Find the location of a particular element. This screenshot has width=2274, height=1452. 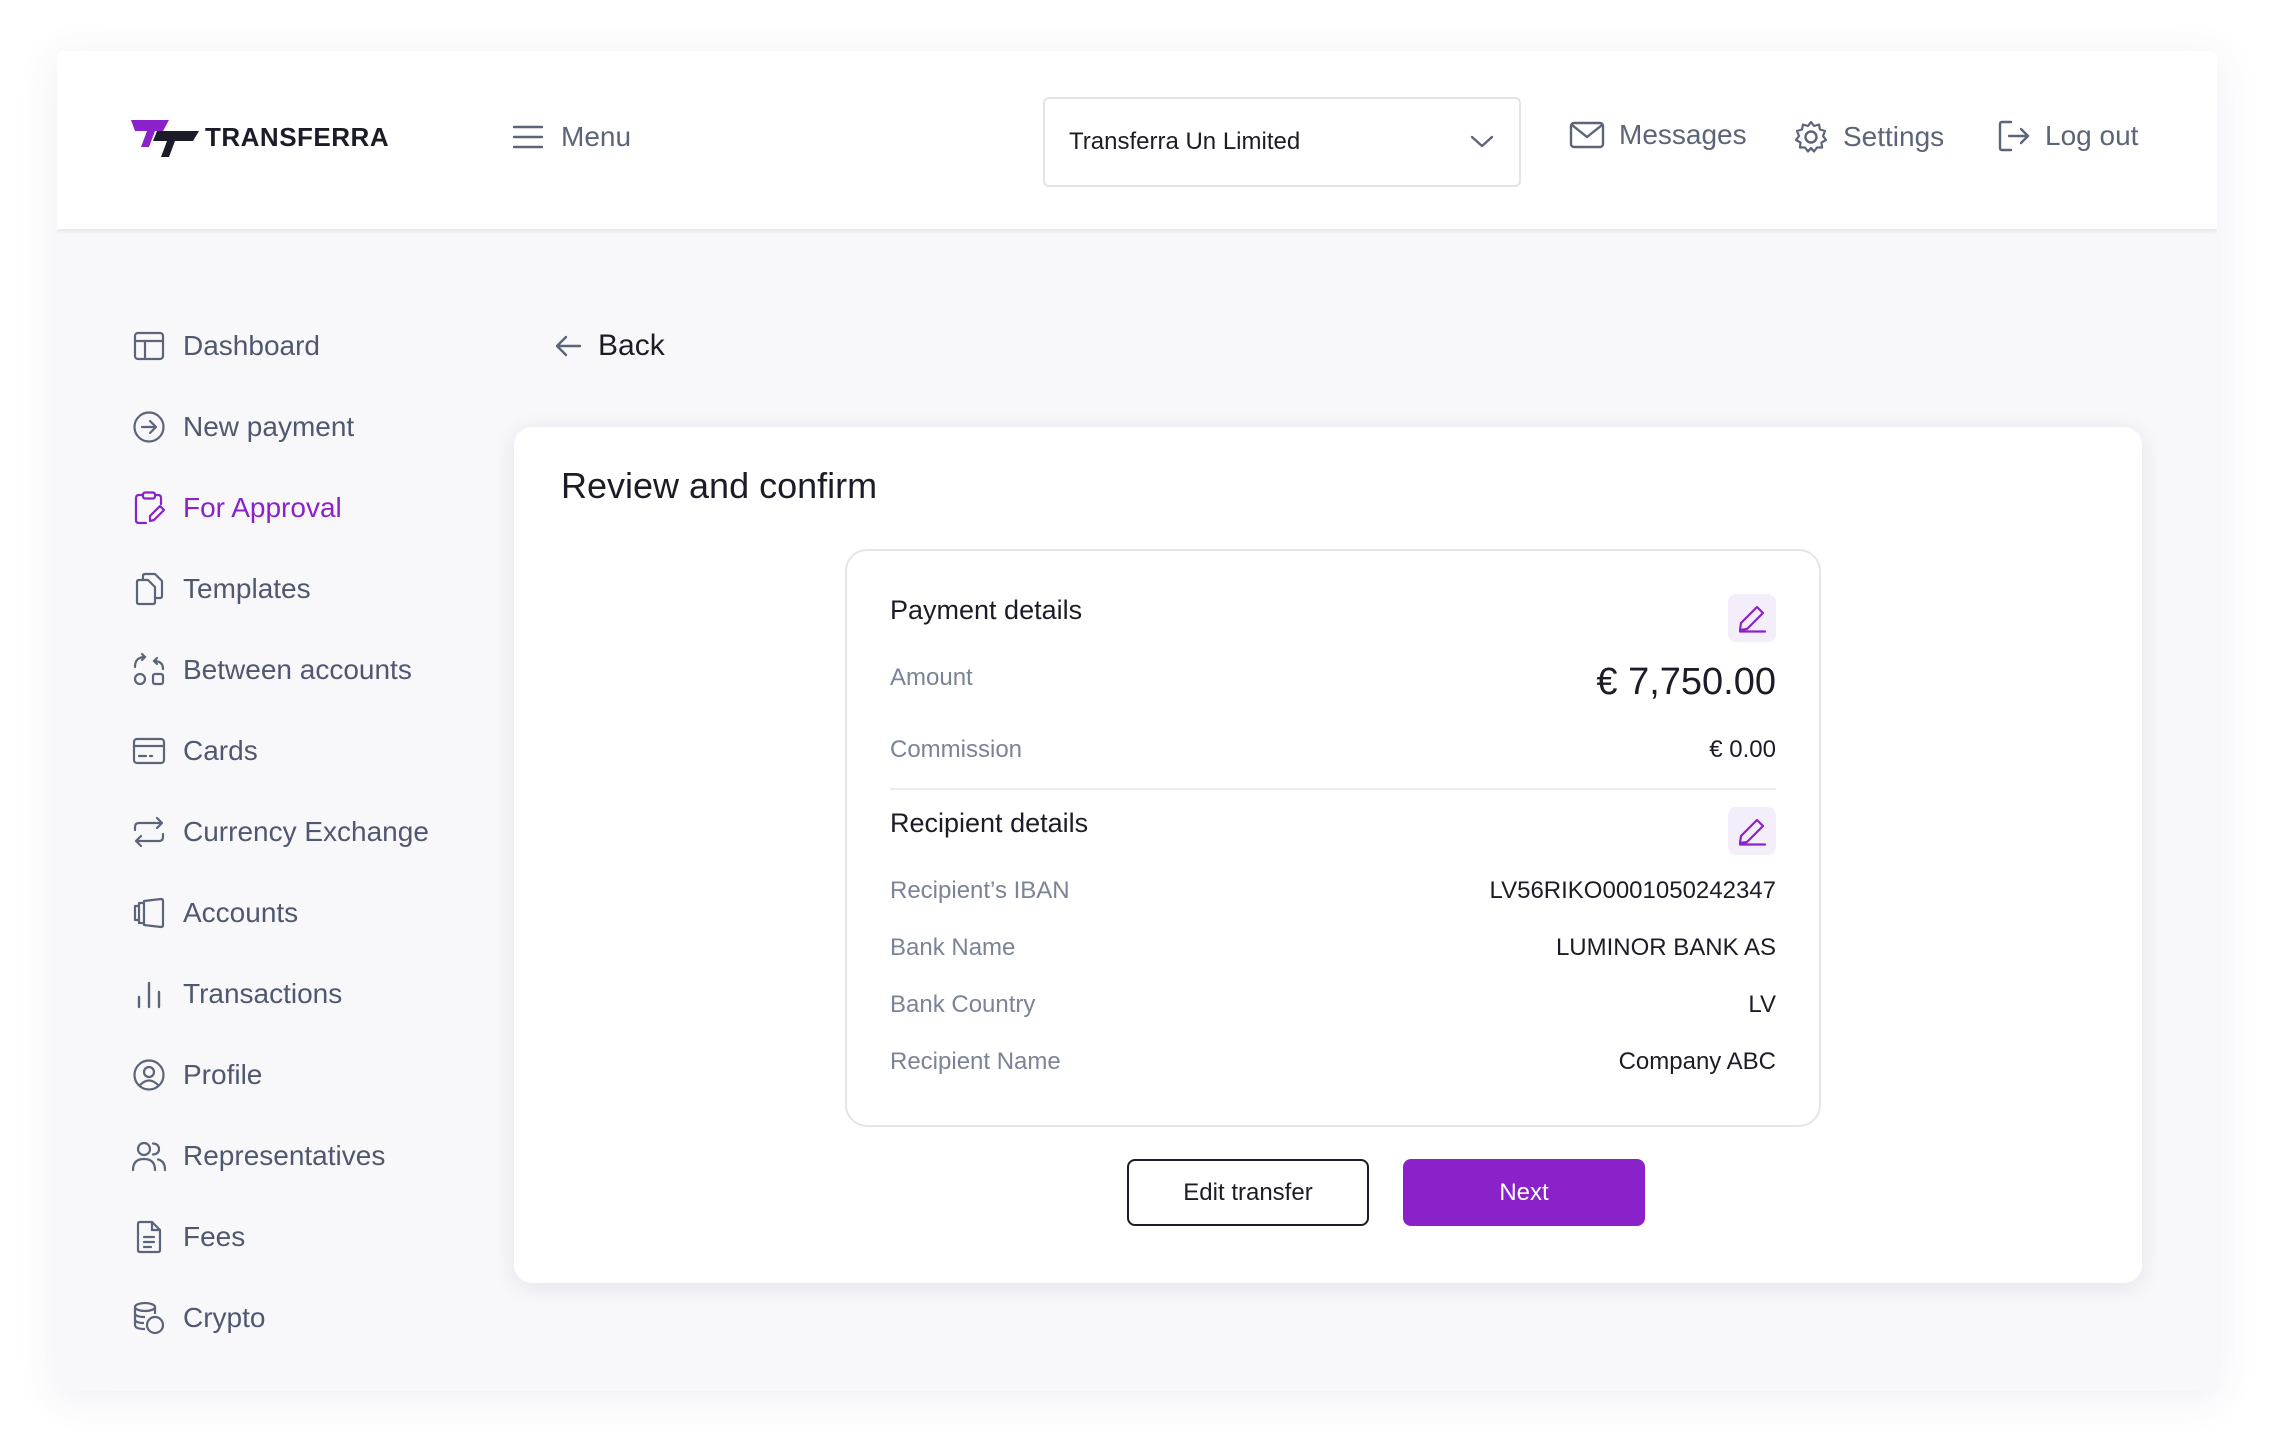

sidebar-item-label: Dashboard is located at coordinates (251, 345).